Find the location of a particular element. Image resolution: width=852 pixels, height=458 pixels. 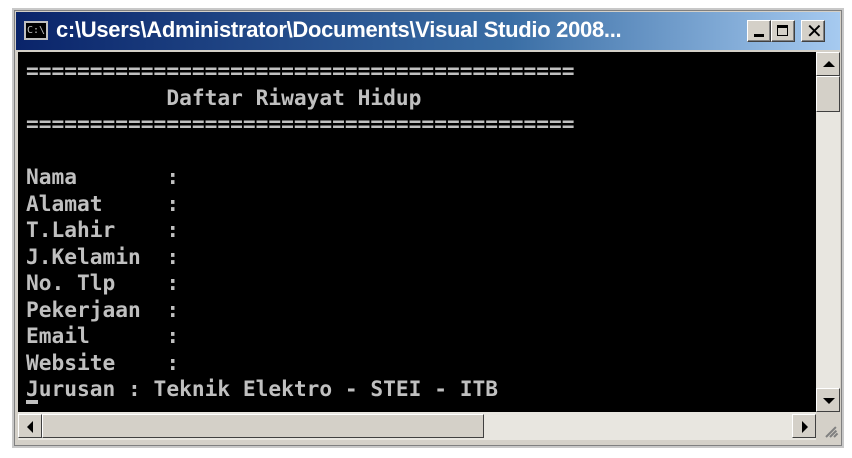

scroll-right-arrow-icon is located at coordinates (805, 427).